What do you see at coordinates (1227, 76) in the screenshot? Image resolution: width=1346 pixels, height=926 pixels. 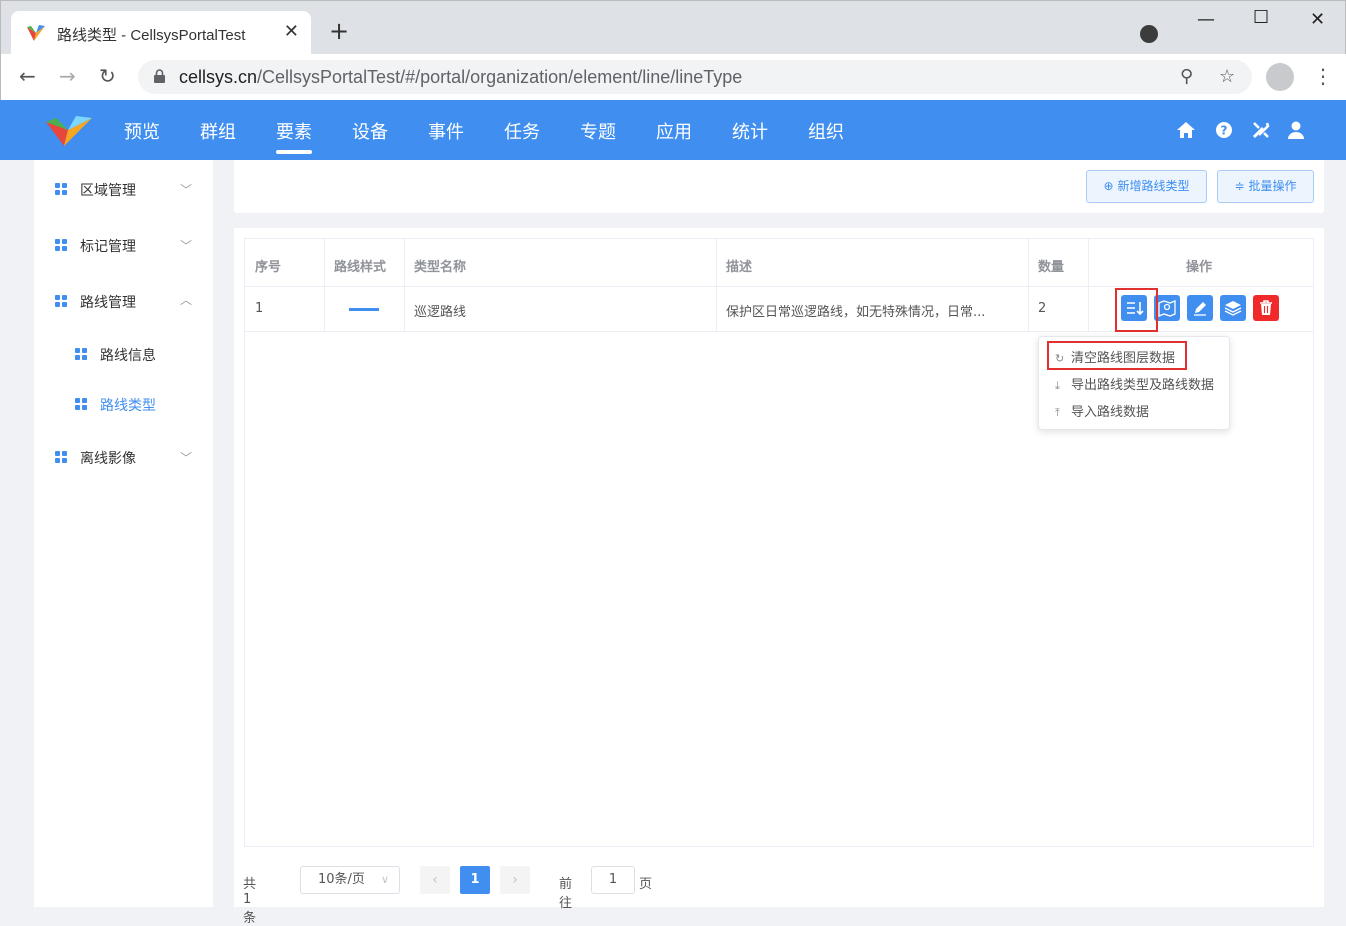 I see `bookmark-star-icon: ☆` at bounding box center [1227, 76].